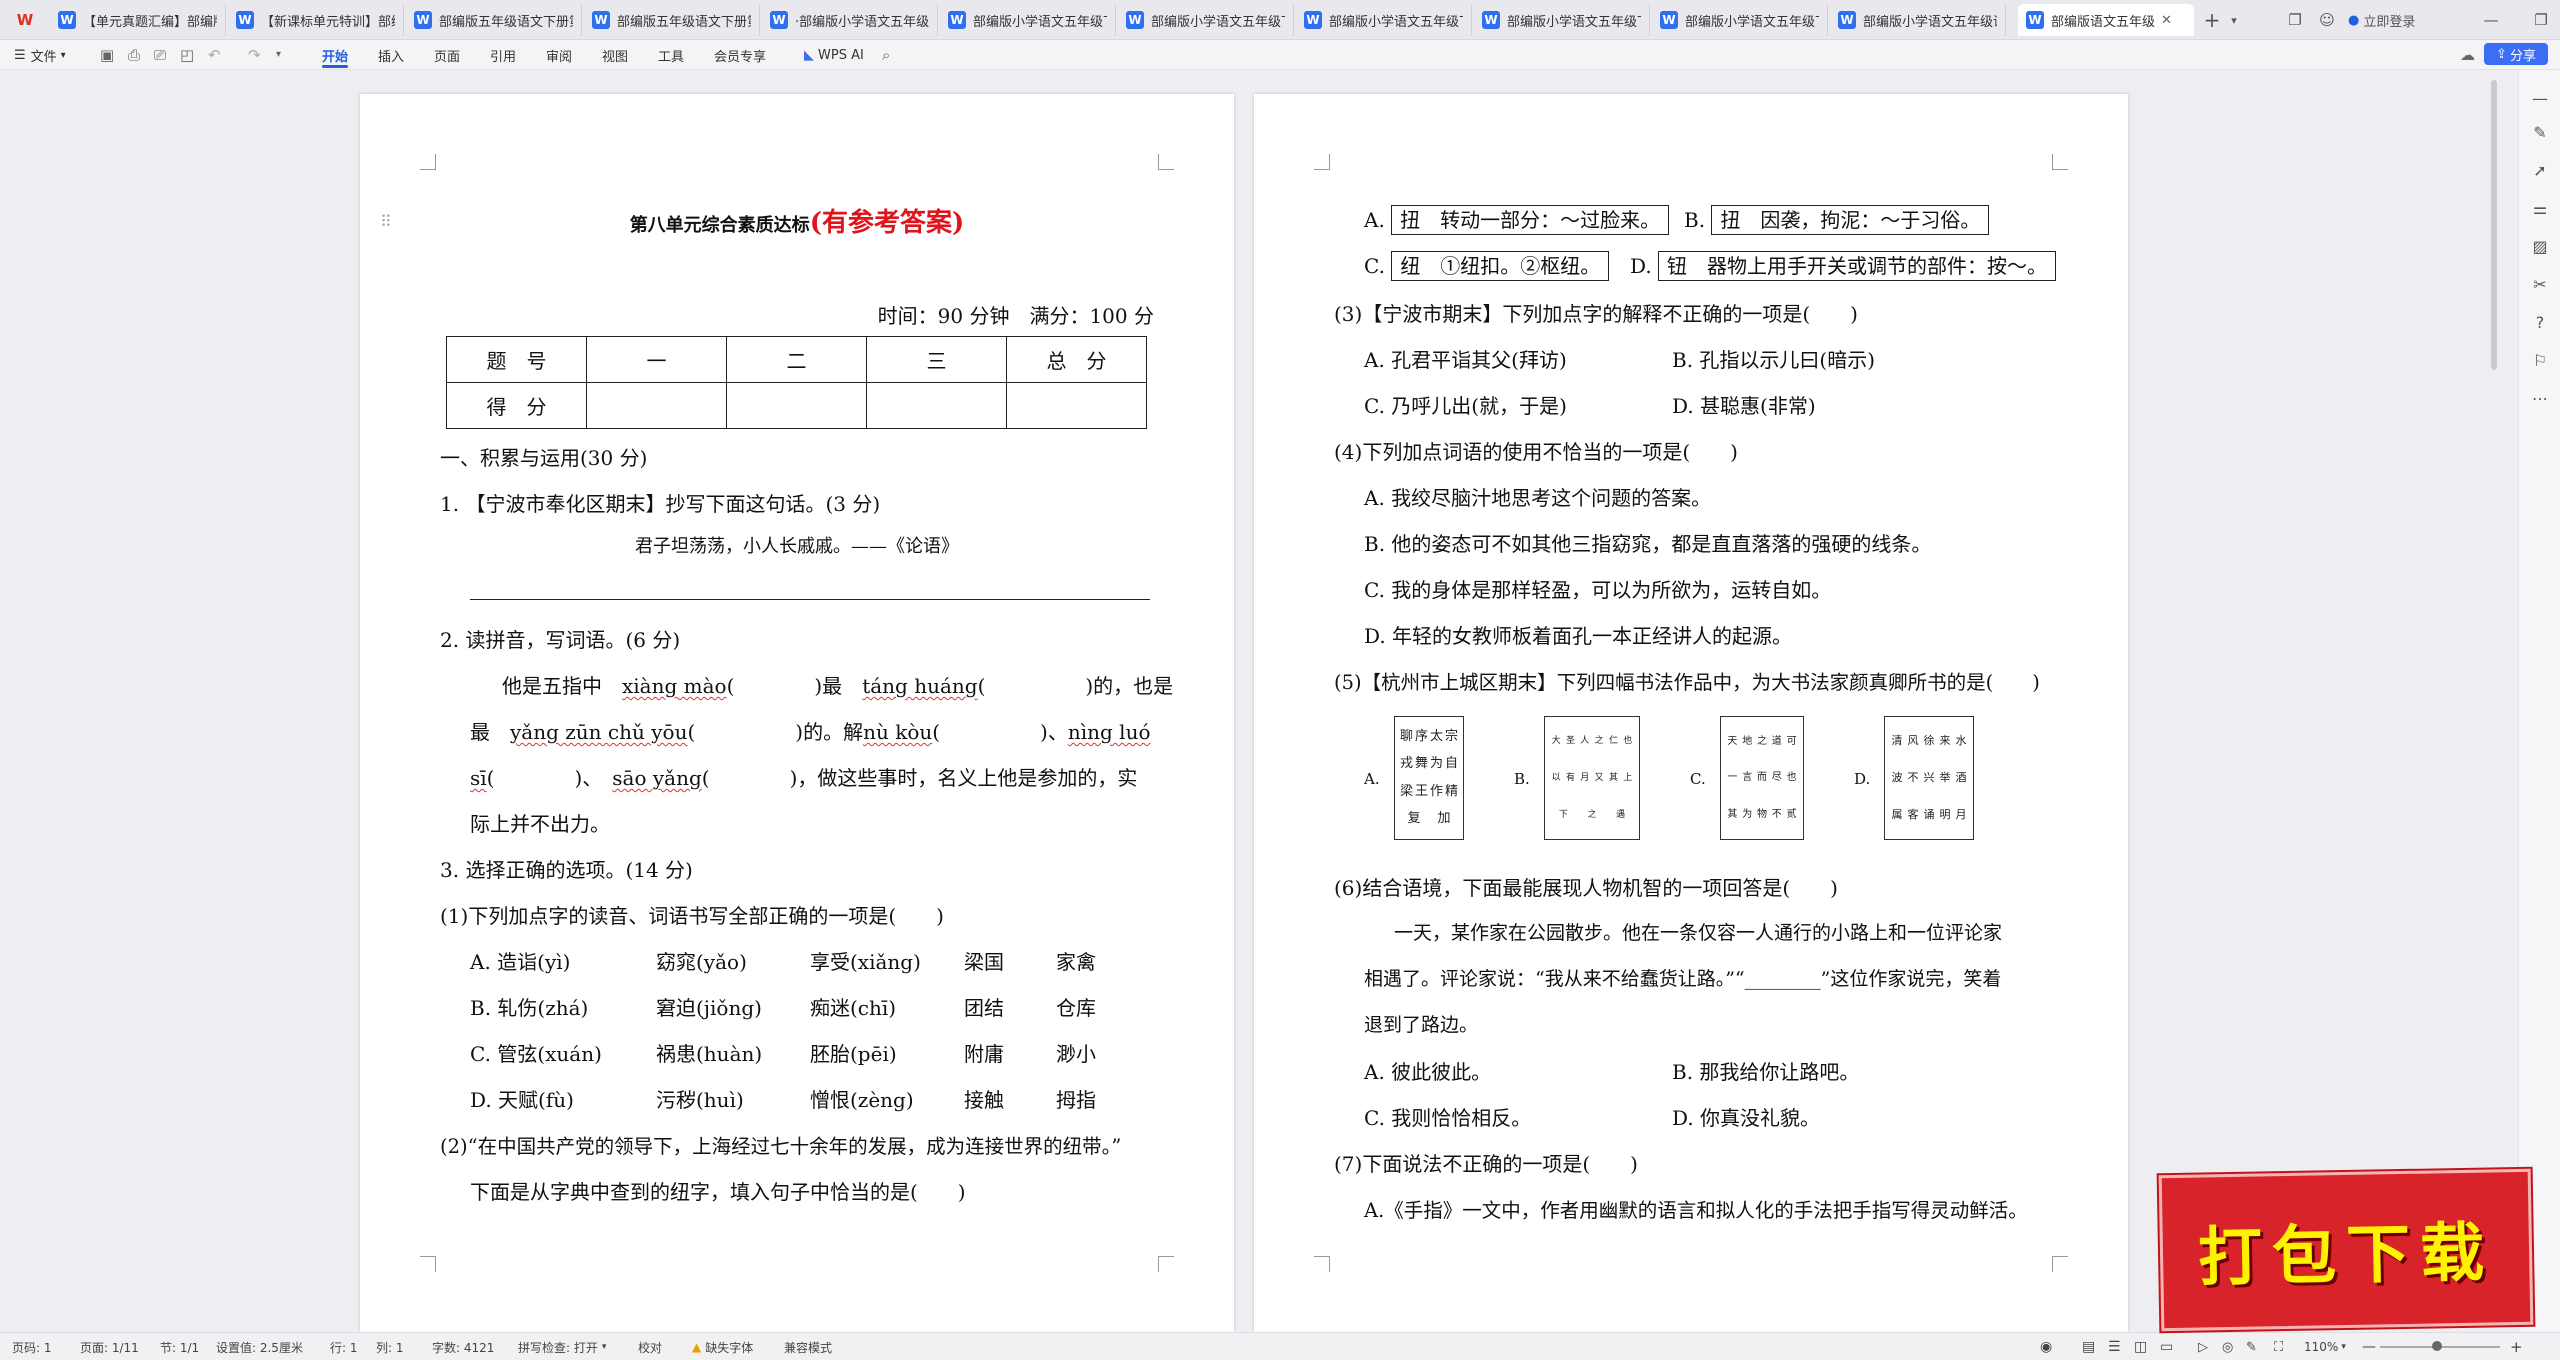 The width and height of the screenshot is (2560, 1360). I want to click on close-tab-icon: ✕, so click(2166, 20).